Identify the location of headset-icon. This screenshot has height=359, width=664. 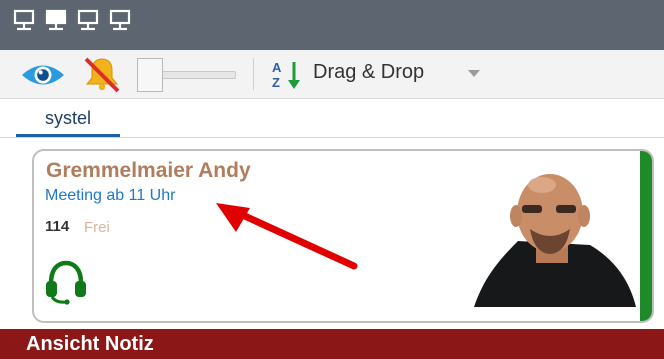
(66, 281).